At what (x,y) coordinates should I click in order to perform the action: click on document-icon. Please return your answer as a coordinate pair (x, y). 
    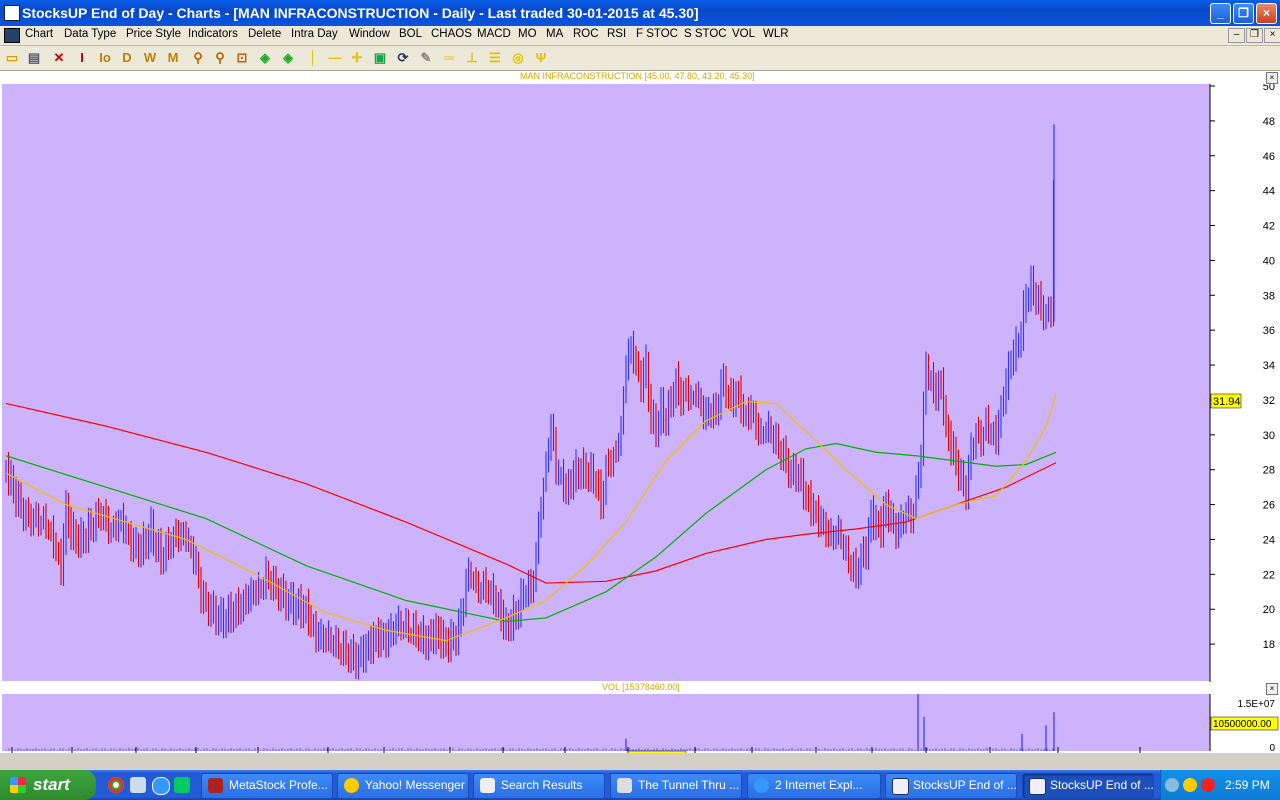
    Looking at the image, I should click on (12, 35).